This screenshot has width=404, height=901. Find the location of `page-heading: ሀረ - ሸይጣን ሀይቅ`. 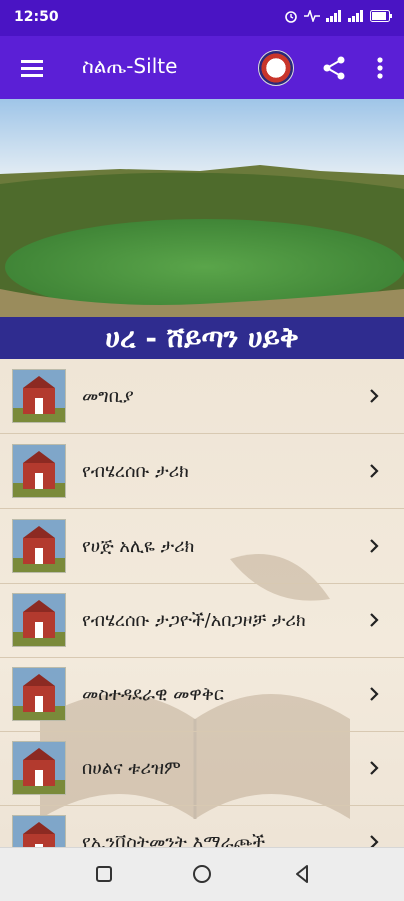

page-heading: ሀረ - ሸይጣን ሀይቅ is located at coordinates (202, 338).